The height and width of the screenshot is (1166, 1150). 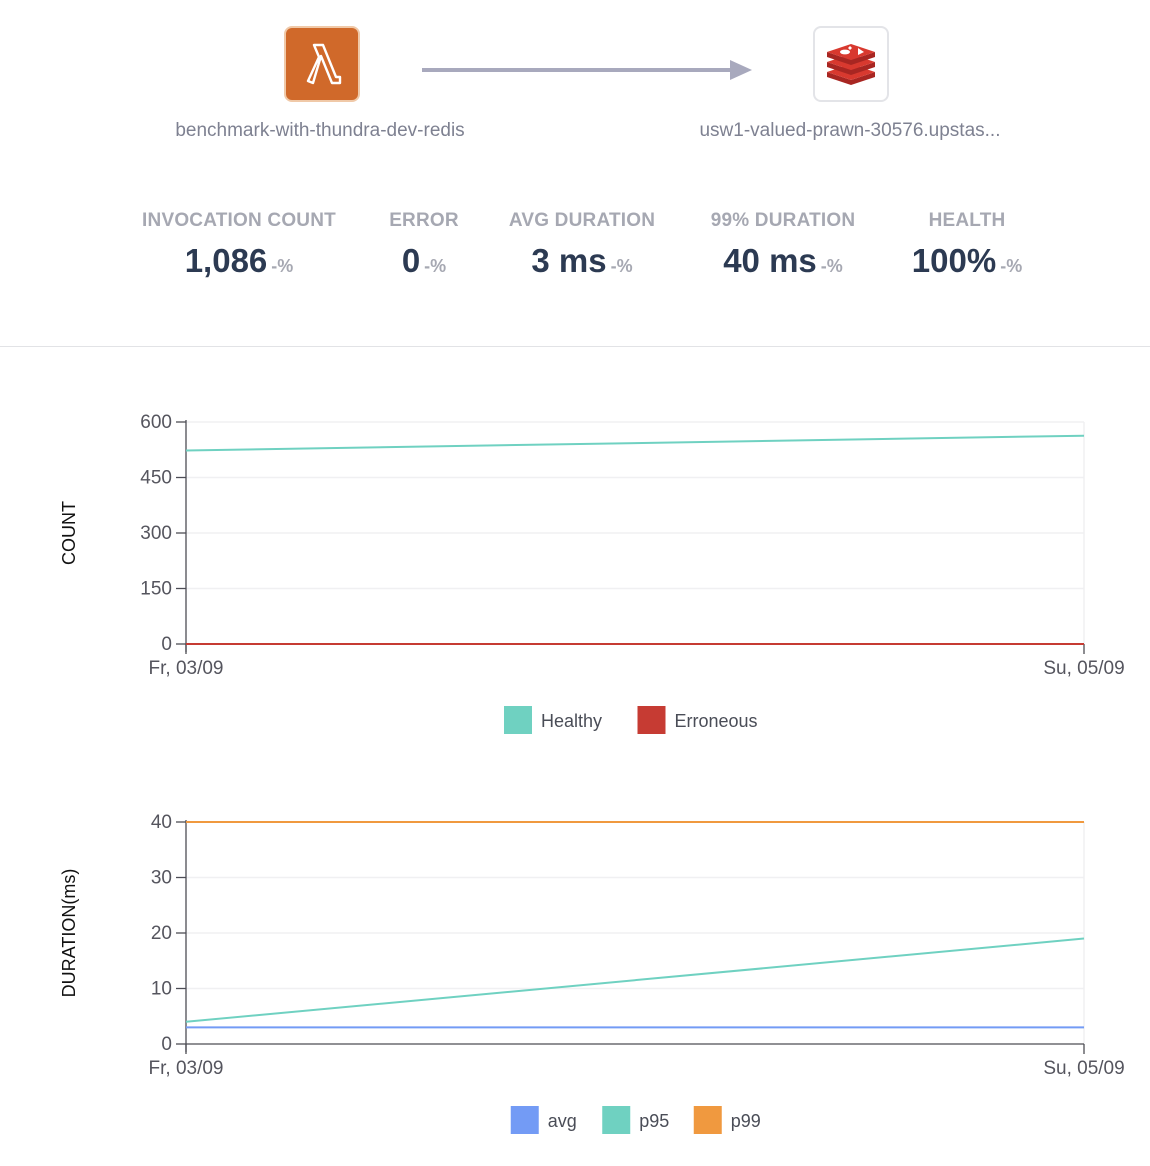 I want to click on redis-icon, so click(x=851, y=64).